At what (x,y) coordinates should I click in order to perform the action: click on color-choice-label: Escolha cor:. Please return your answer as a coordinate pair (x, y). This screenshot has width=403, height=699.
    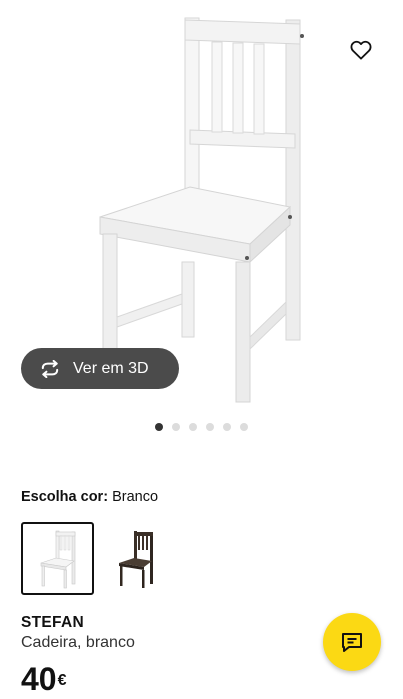
    Looking at the image, I should click on (65, 497).